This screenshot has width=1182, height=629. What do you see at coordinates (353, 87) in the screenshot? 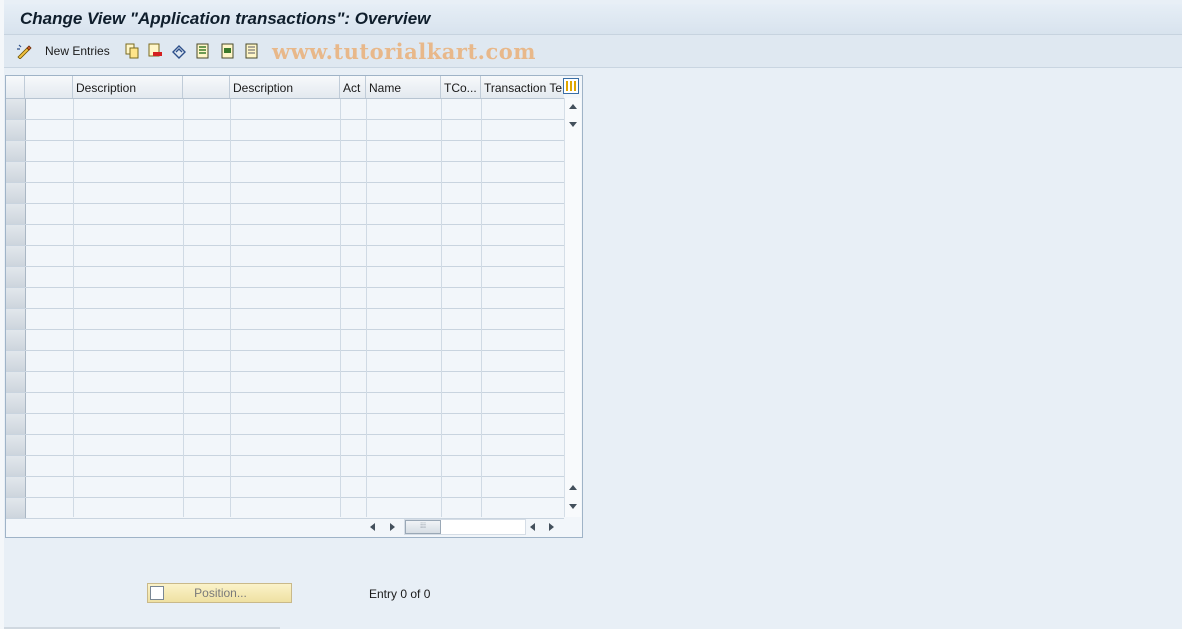
I see `column-header-act: Act` at bounding box center [353, 87].